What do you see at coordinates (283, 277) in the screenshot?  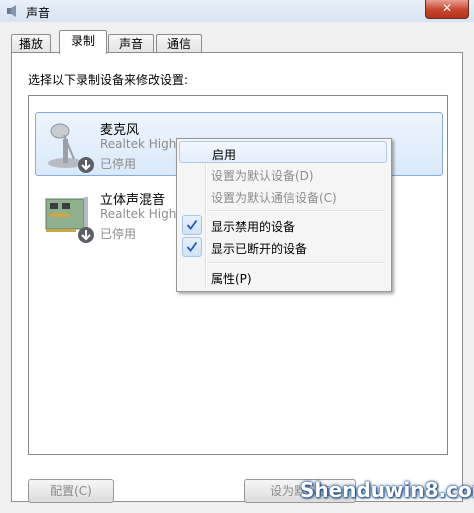 I see `menu-item-properties: 属性(P)` at bounding box center [283, 277].